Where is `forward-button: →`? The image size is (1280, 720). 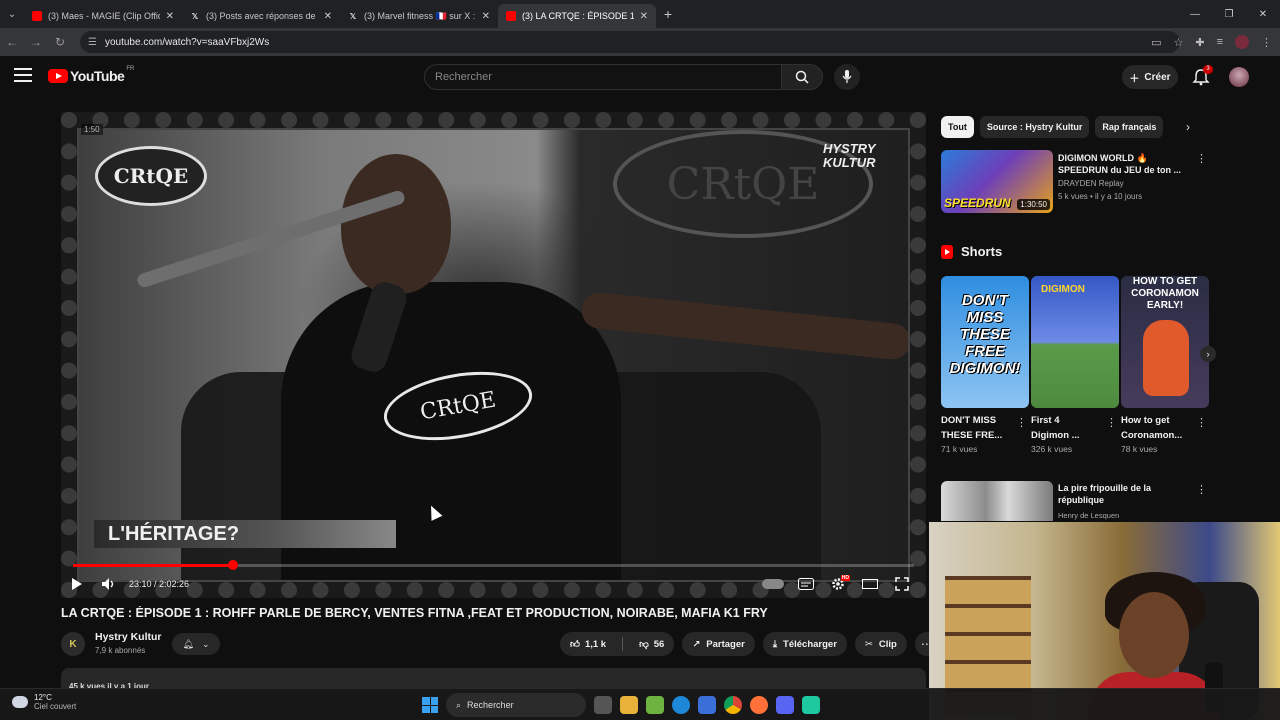
forward-button: → is located at coordinates (36, 42).